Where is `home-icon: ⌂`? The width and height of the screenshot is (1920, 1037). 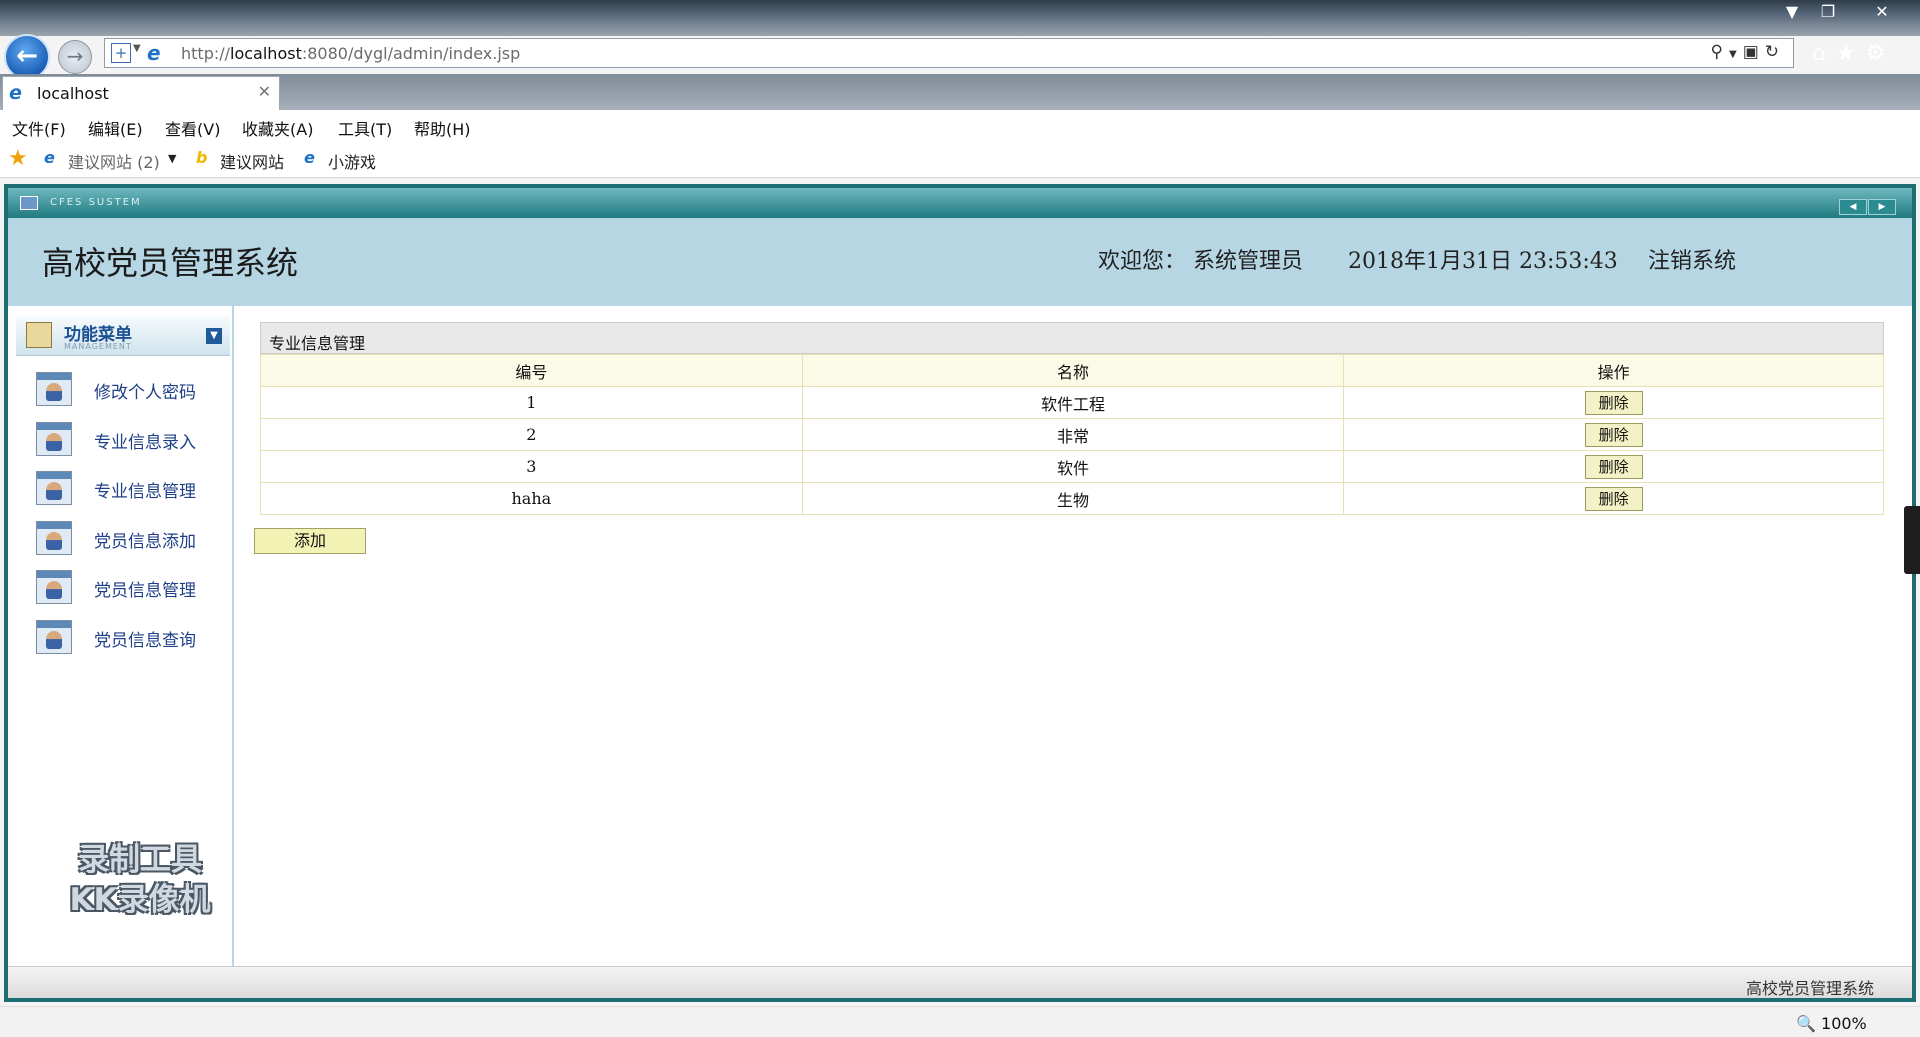
home-icon: ⌂ is located at coordinates (1824, 53).